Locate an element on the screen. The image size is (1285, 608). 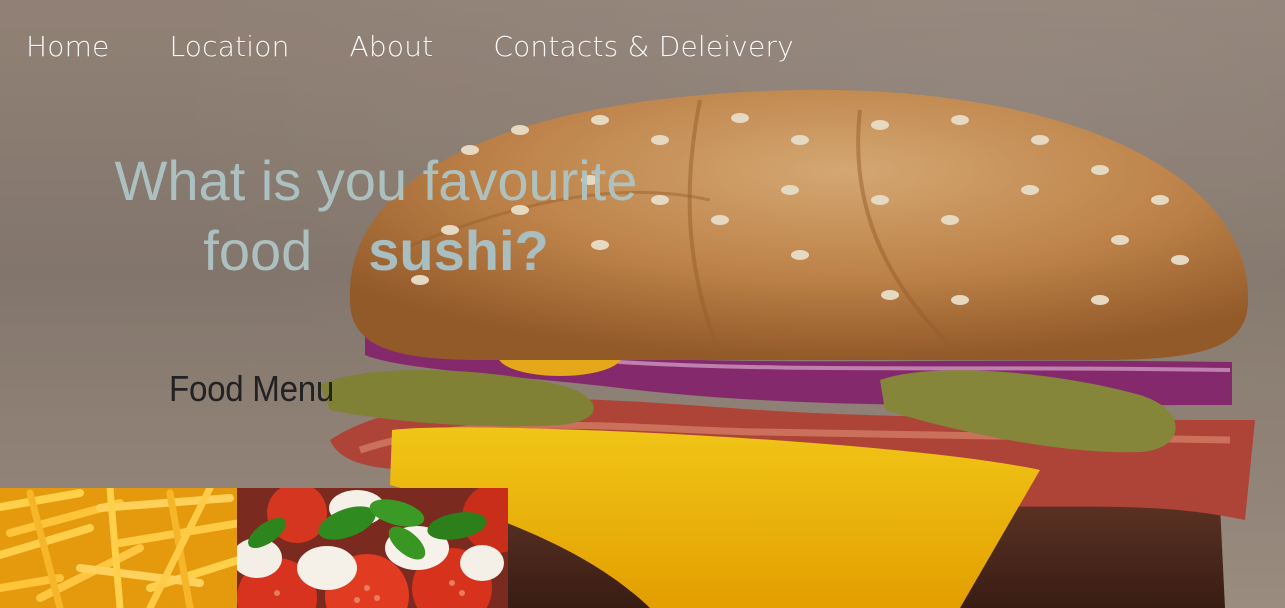
menu-thumbnails is located at coordinates (254, 548).